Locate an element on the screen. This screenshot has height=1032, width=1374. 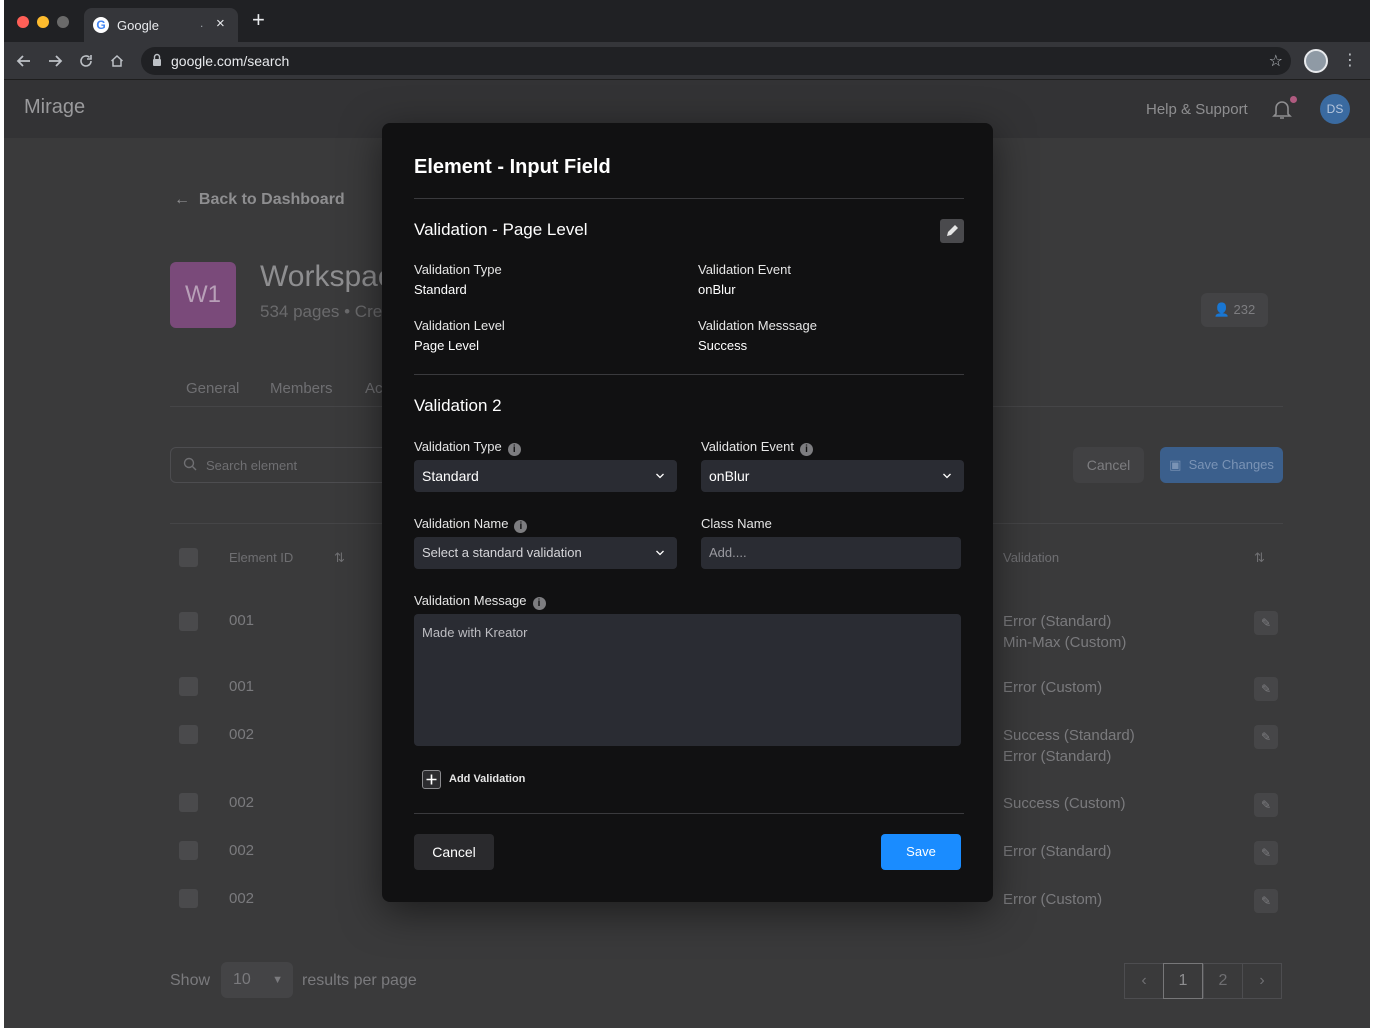
page-1-button: 1 is located at coordinates (1183, 981).